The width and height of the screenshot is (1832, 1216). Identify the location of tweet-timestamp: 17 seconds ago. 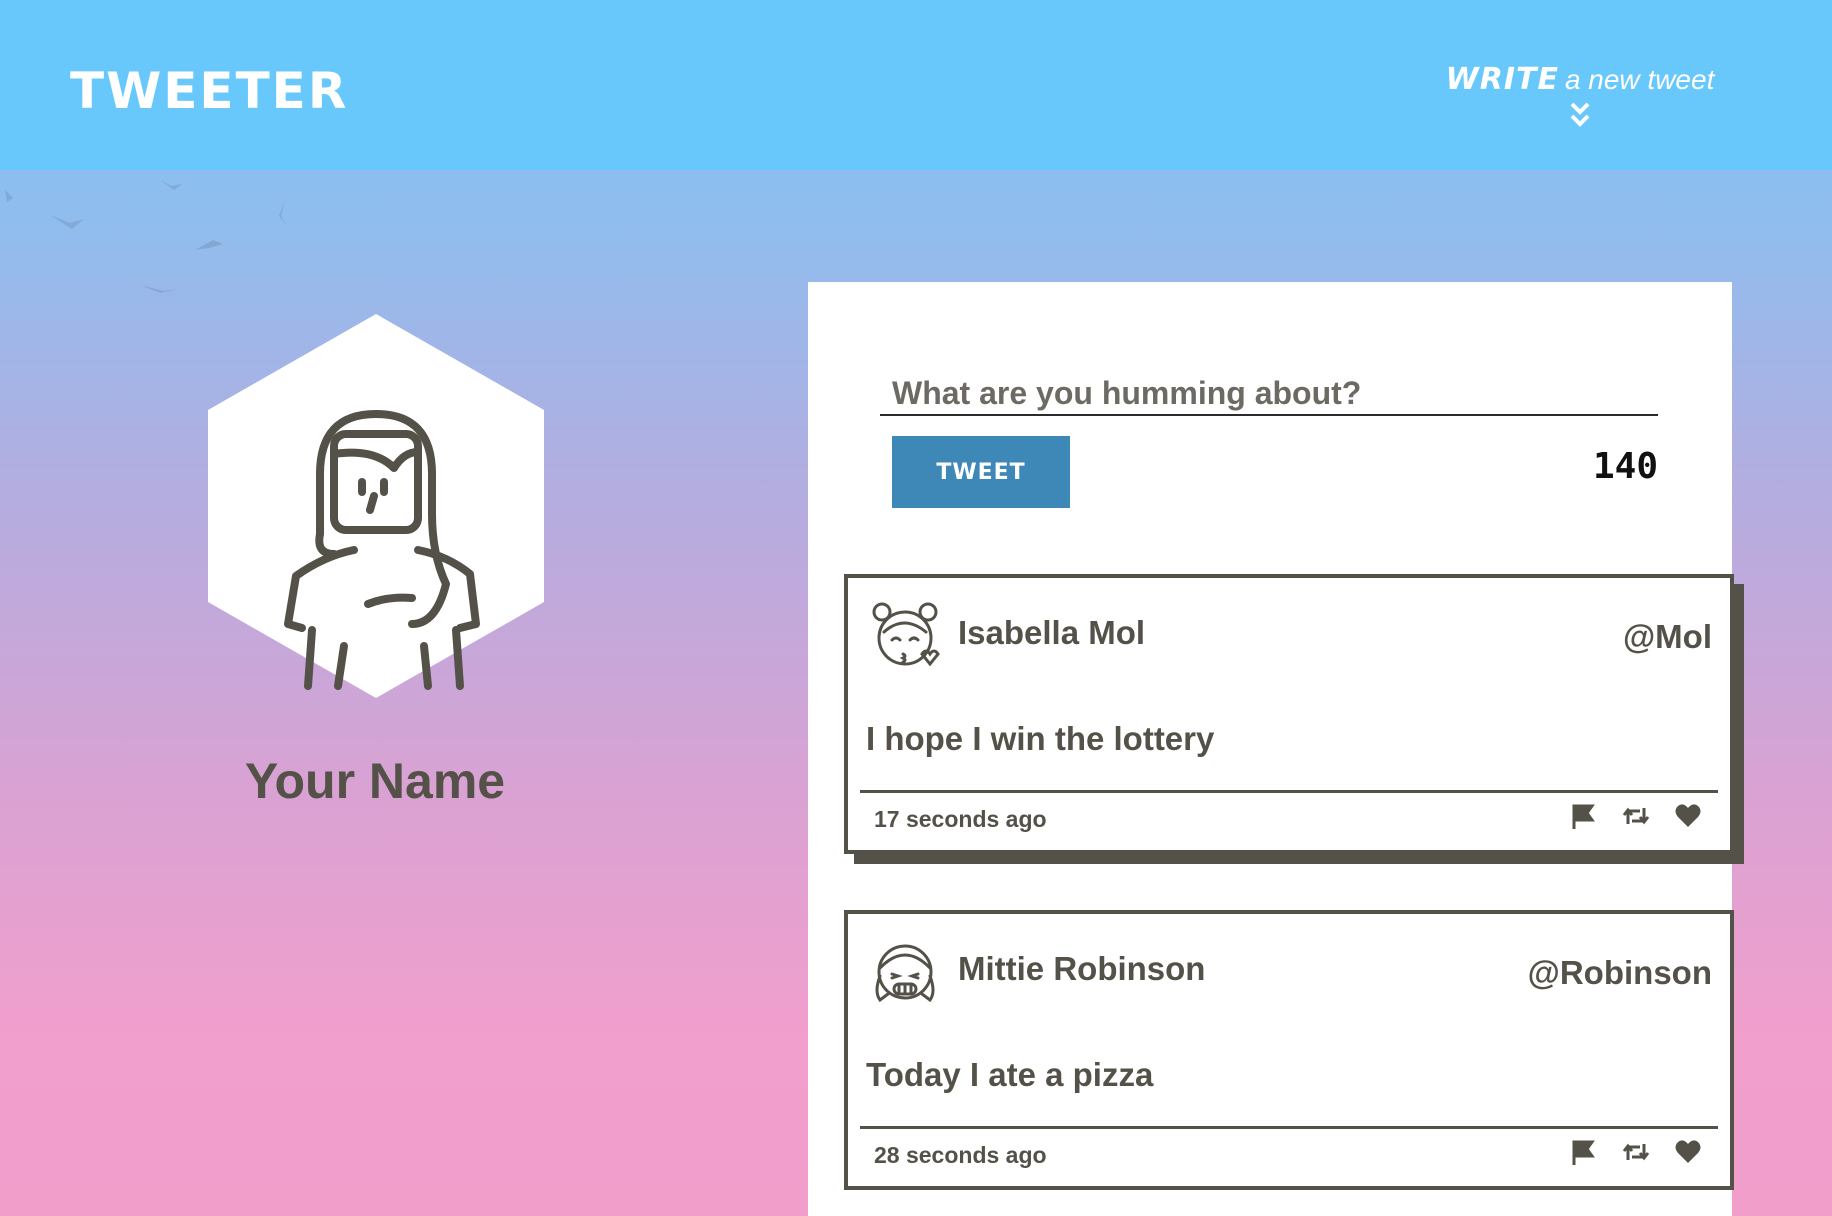
(960, 819).